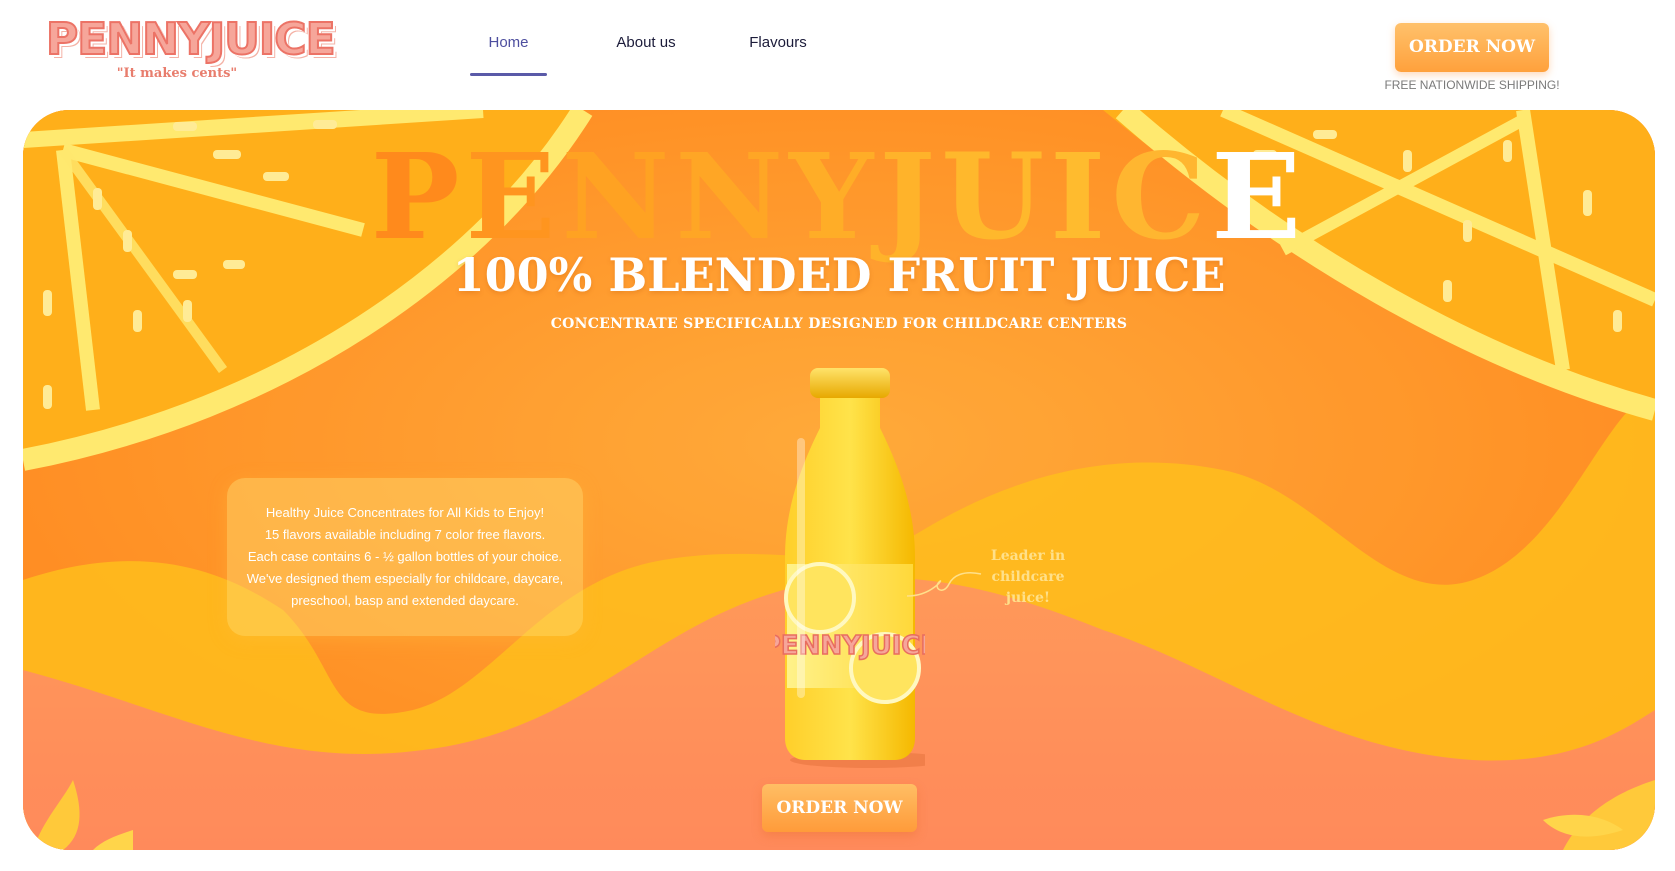 The height and width of the screenshot is (871, 1675). Describe the element at coordinates (191, 39) in the screenshot. I see `logo-wordmark: PENNYJUICE` at that location.